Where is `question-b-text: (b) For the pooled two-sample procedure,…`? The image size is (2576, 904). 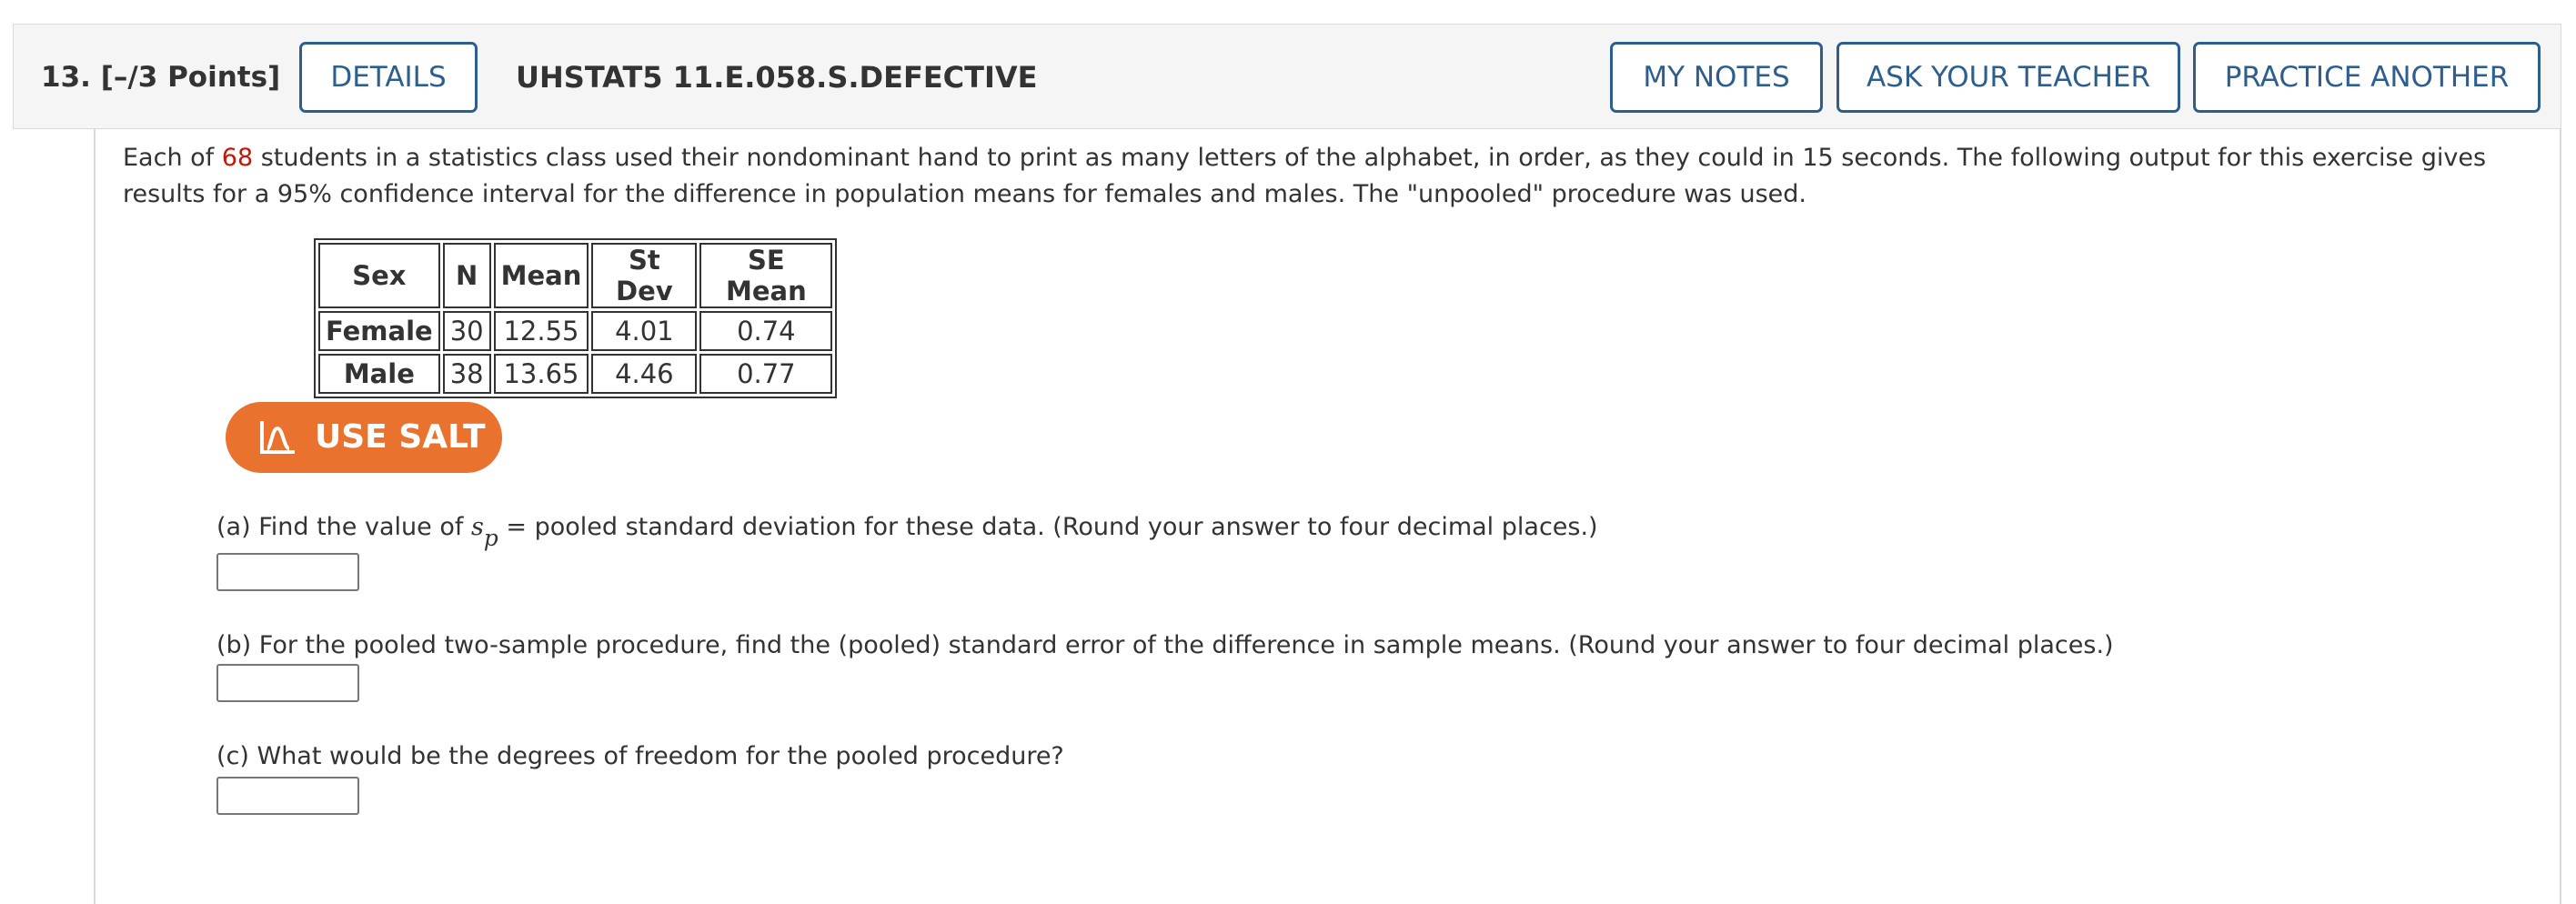
question-b-text: (b) For the pooled two-sample procedure,… is located at coordinates (1165, 645).